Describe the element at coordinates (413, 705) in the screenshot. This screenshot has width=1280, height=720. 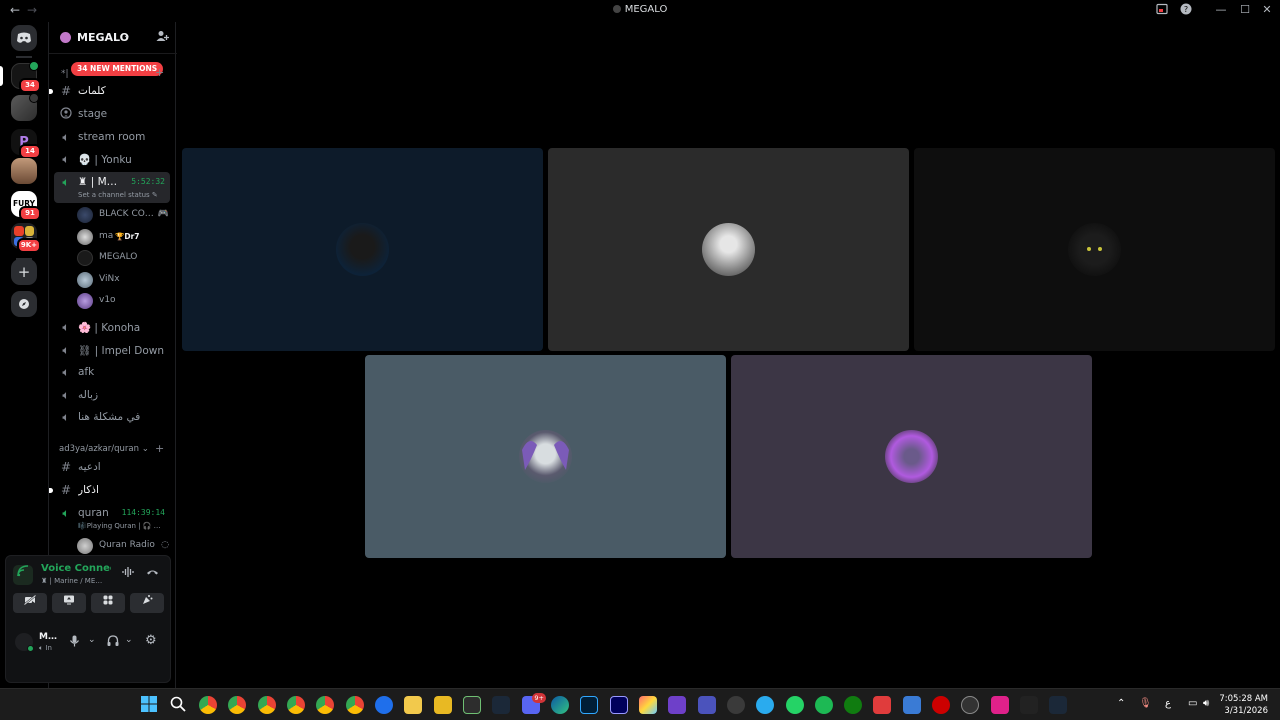
I see `file-explorer-icon` at that location.